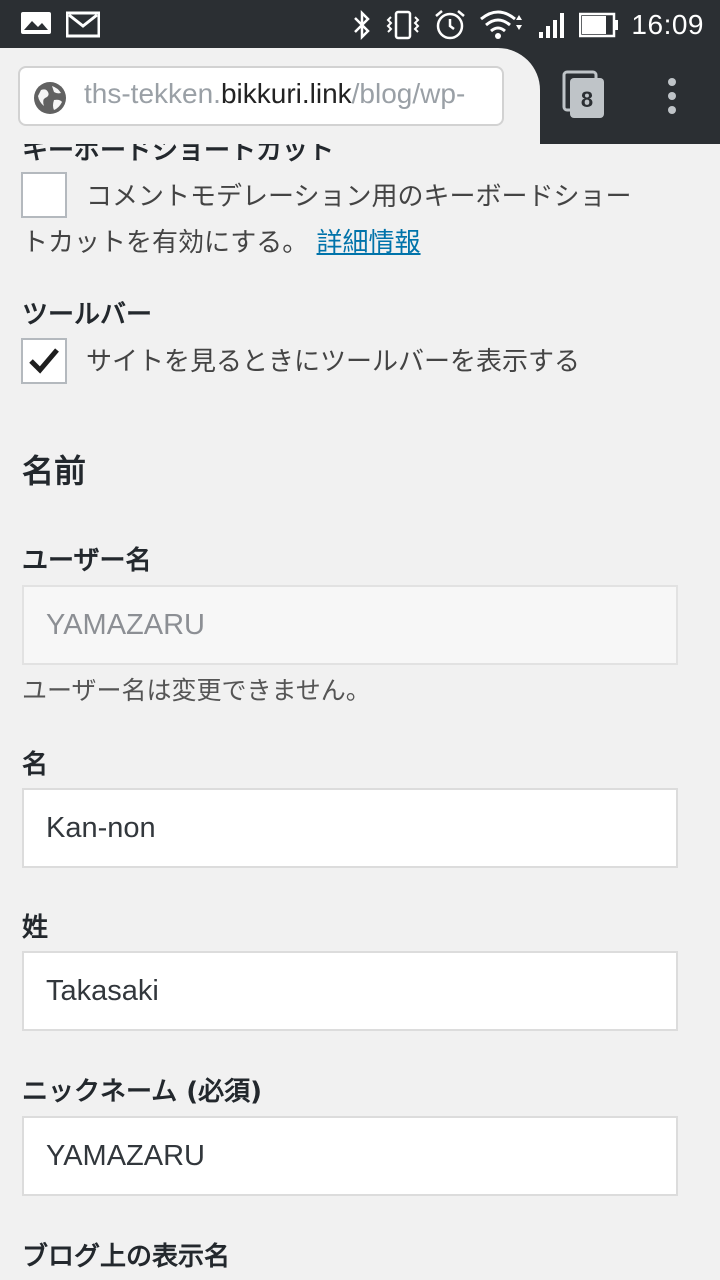 Image resolution: width=720 pixels, height=1280 pixels. Describe the element at coordinates (286, 93) in the screenshot. I see `url-domain: bikkuri.link` at that location.